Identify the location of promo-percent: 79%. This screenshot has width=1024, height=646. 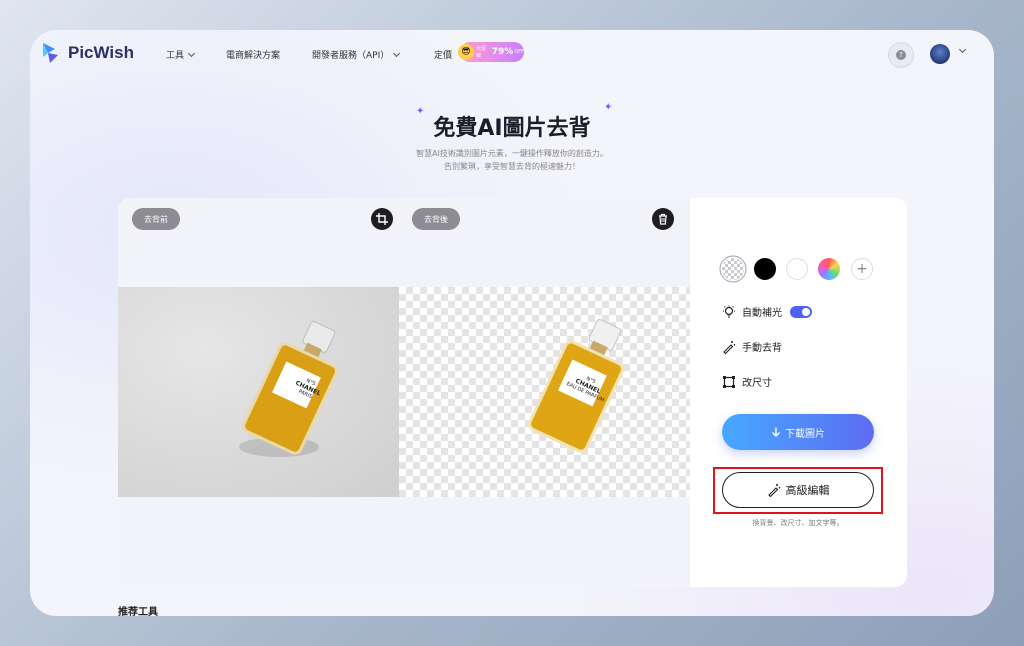
(502, 52).